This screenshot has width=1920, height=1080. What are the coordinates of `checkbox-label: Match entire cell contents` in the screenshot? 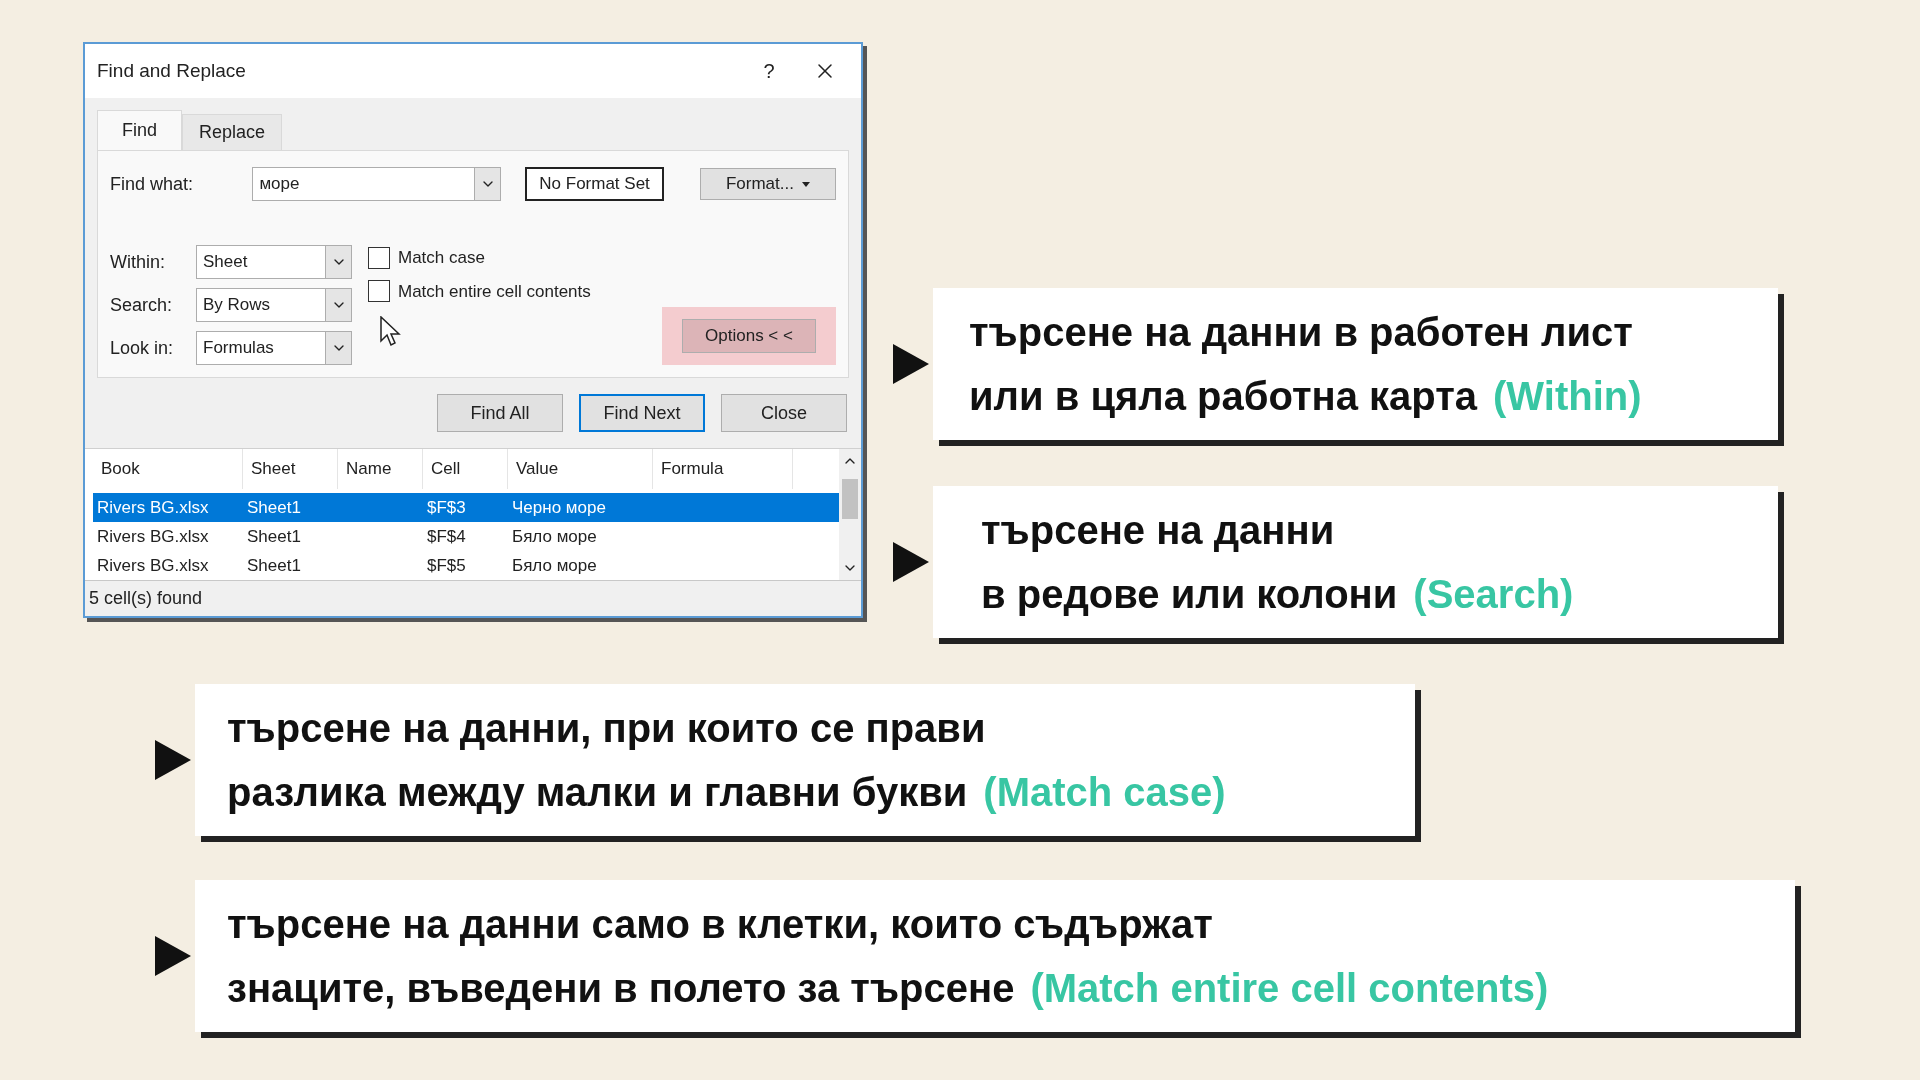 It's located at (494, 291).